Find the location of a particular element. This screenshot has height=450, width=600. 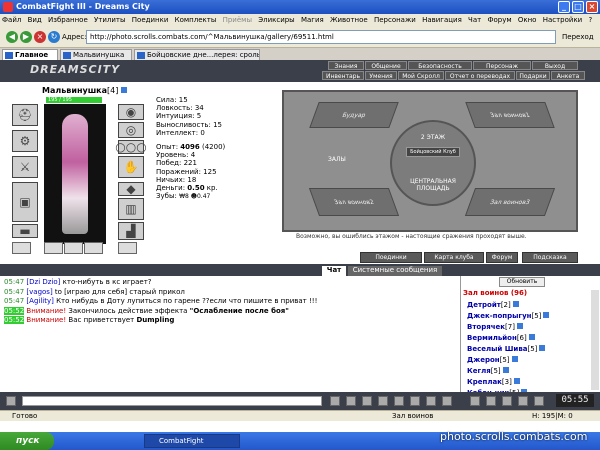

top-btn-profile: Анкета is located at coordinates (568, 75).